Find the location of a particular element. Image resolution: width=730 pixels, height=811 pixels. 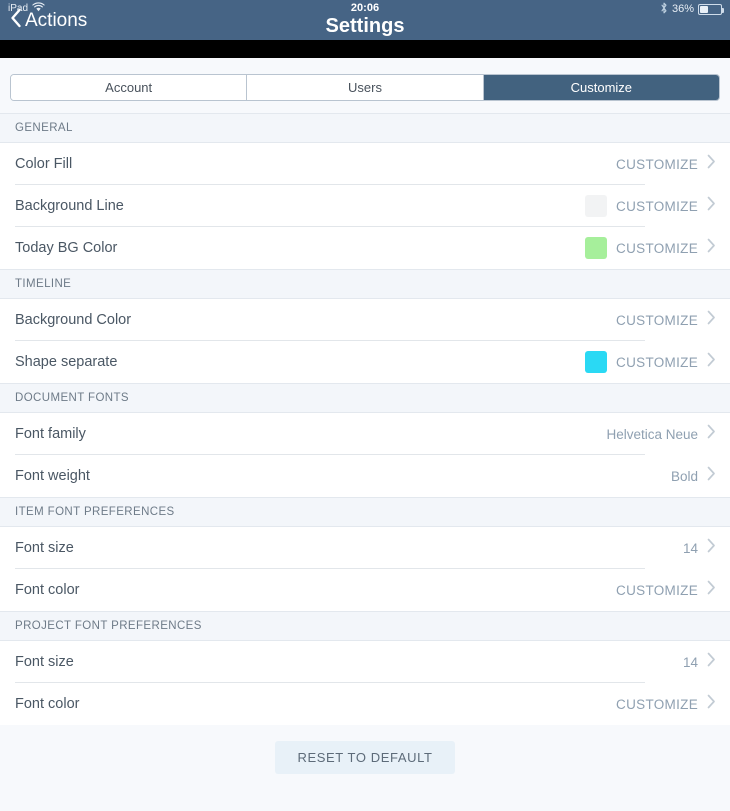

navigation-bar: iPad 36% Actions 20:06 Settings is located at coordinates (365, 20).